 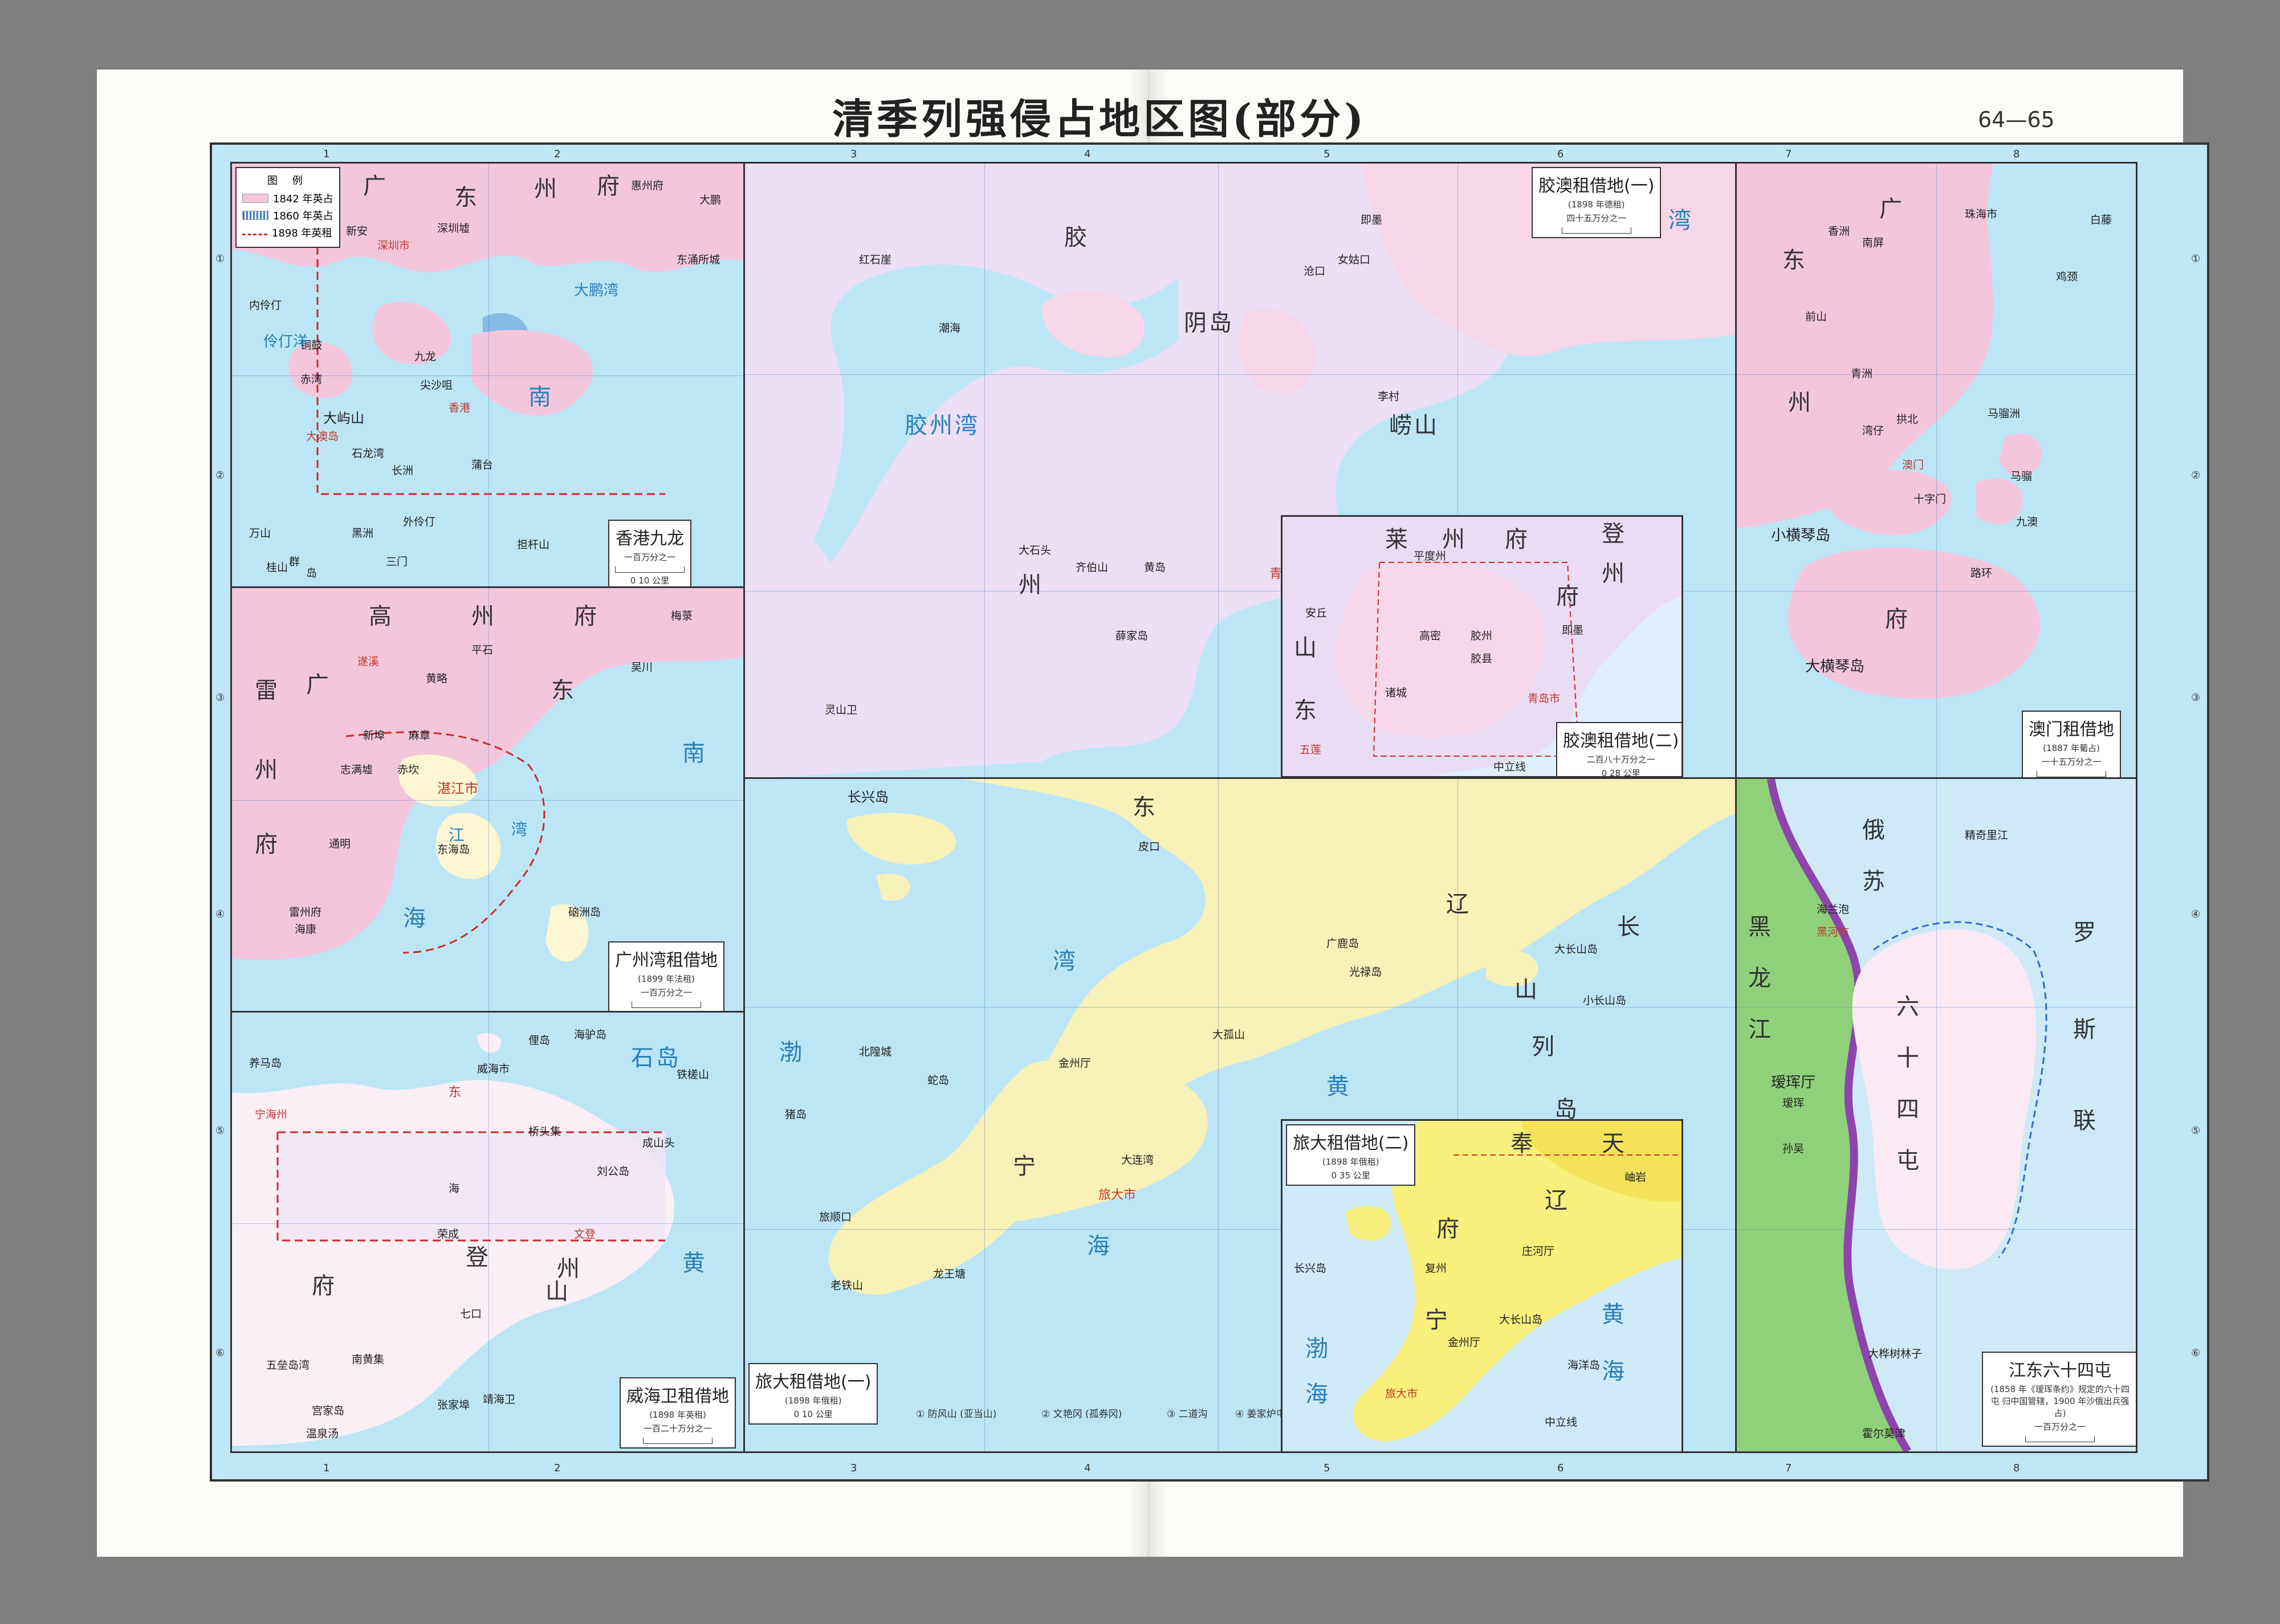 What do you see at coordinates (482, 650) in the screenshot?
I see `place-label: 平石` at bounding box center [482, 650].